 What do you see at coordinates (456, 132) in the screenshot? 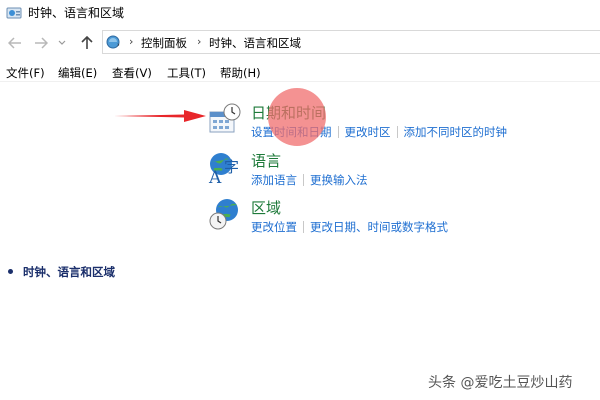
I see `add-clocks-link: 添加不同时区的时钟` at bounding box center [456, 132].